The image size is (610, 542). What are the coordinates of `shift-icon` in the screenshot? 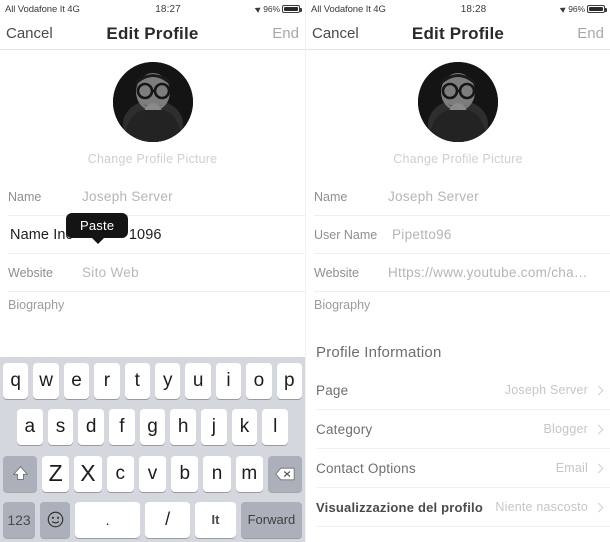 It's located at (20, 473).